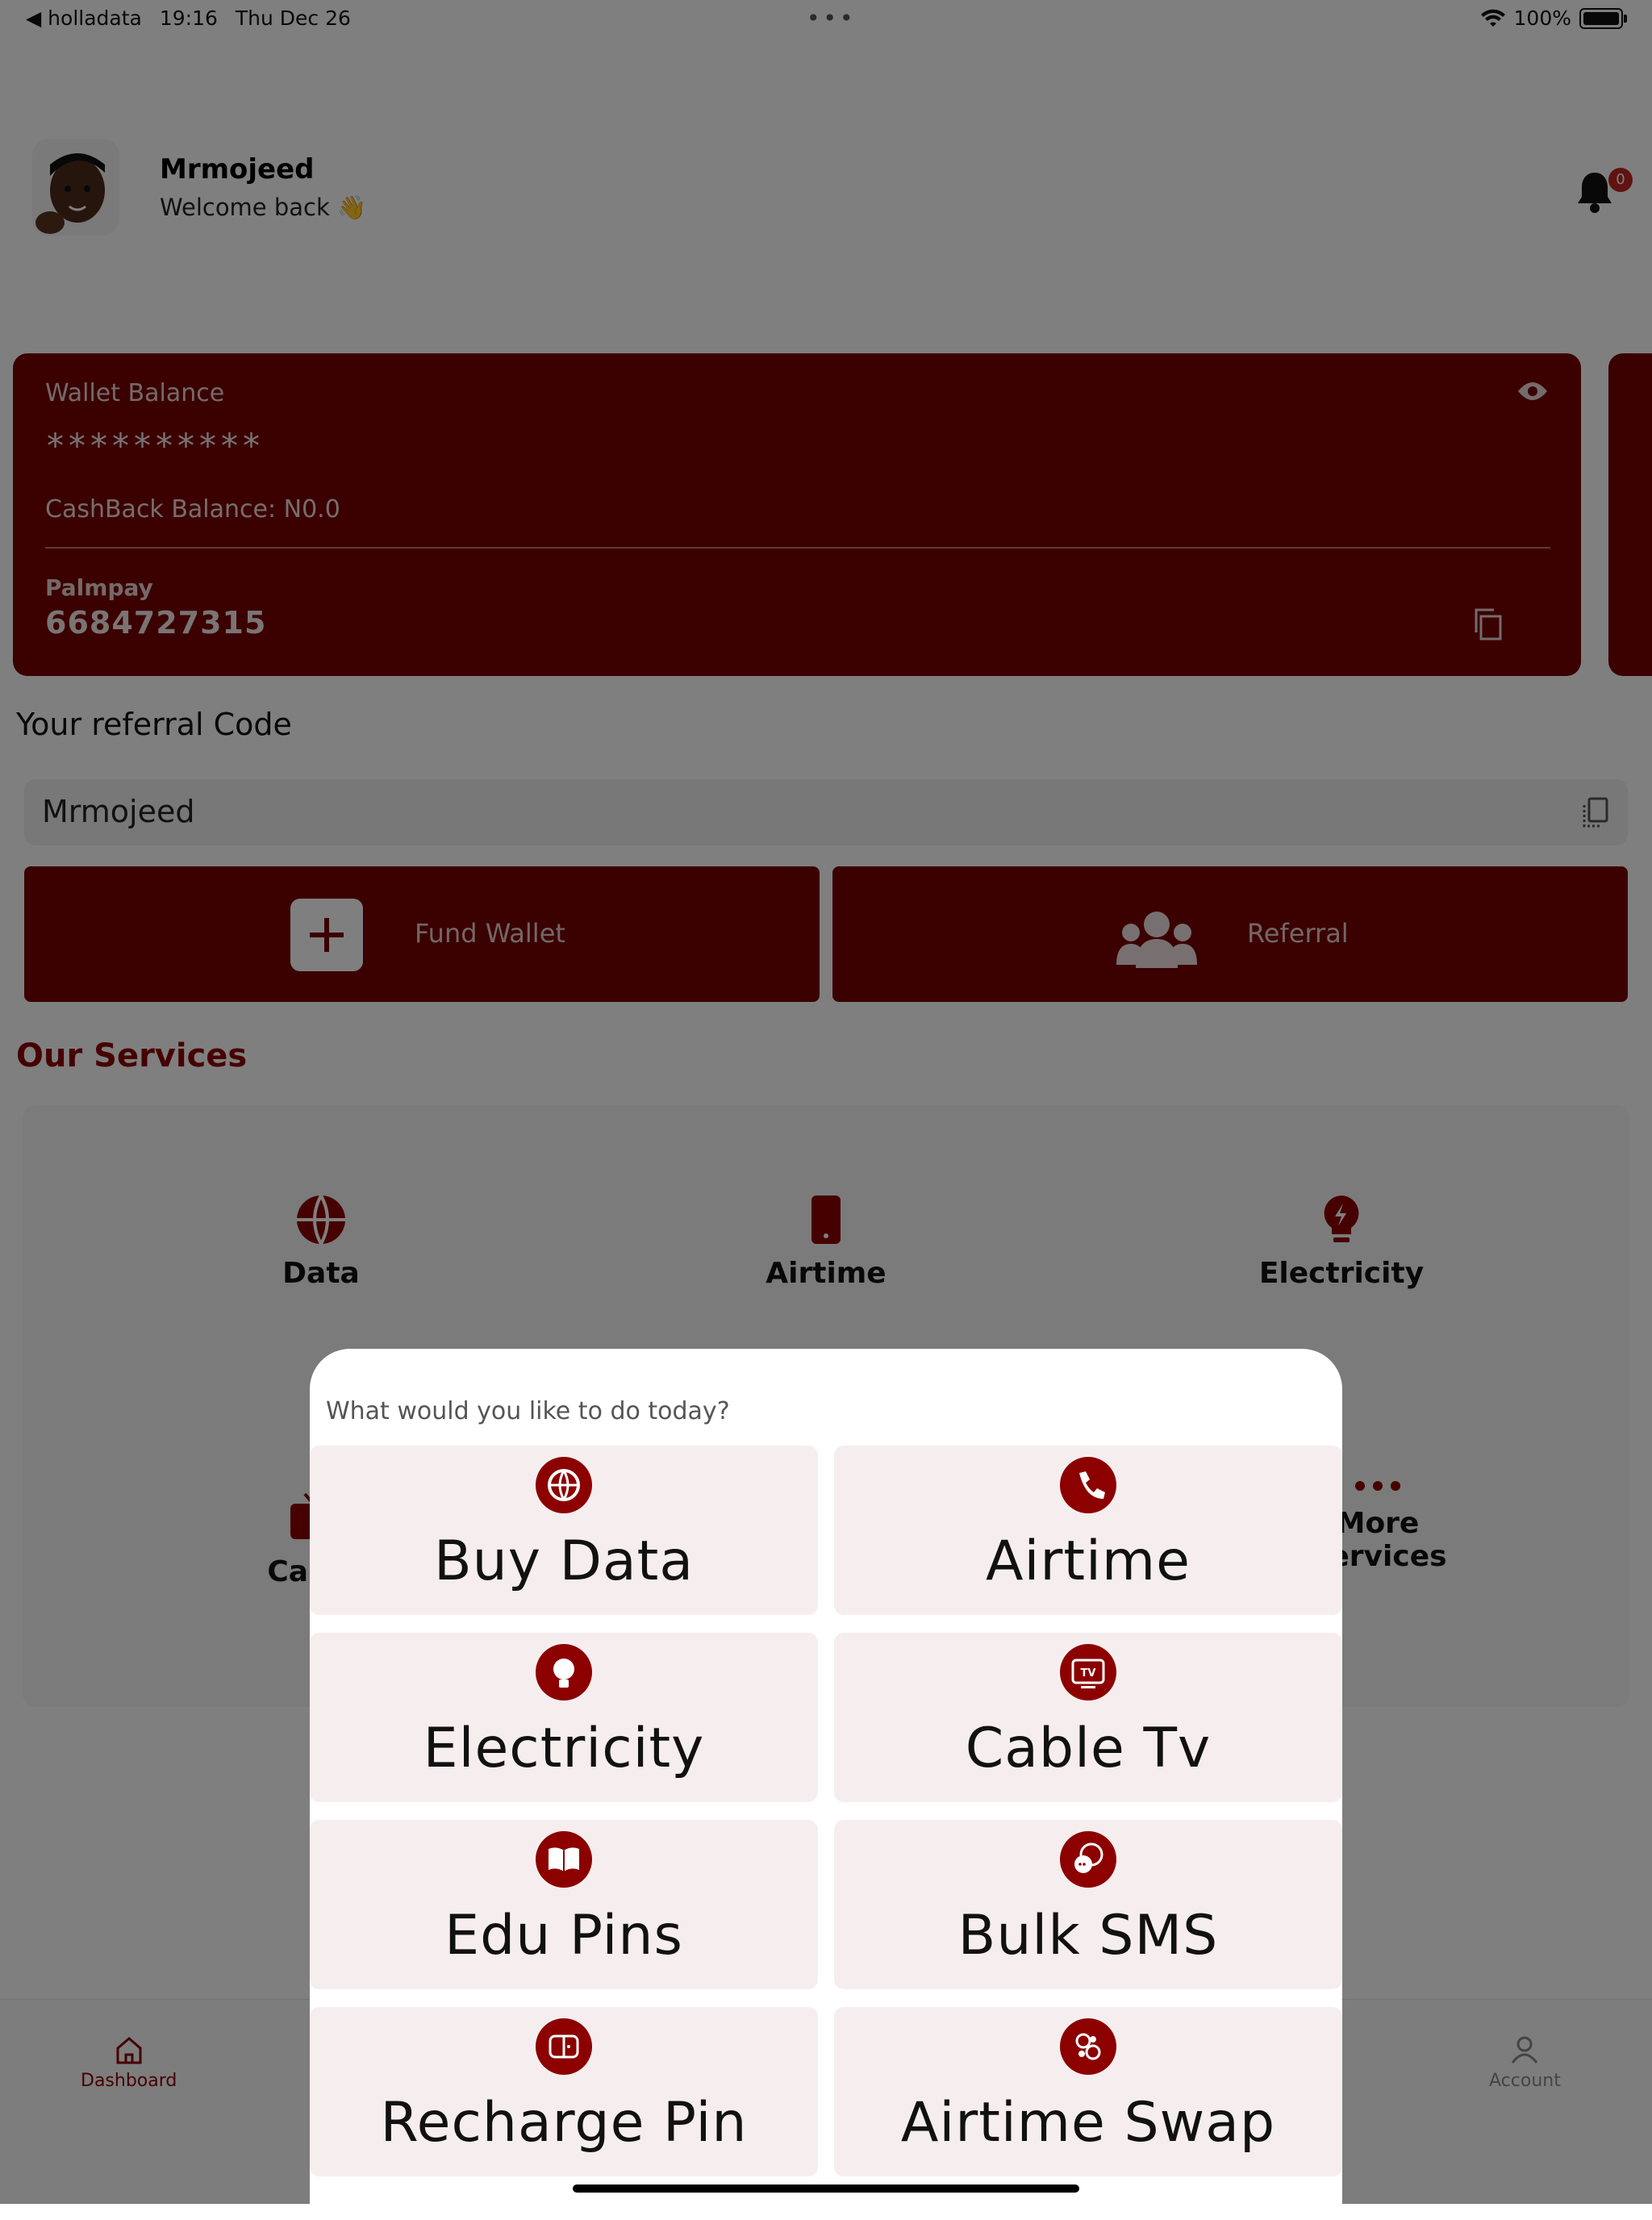 The height and width of the screenshot is (2220, 1652). What do you see at coordinates (1088, 2123) in the screenshot?
I see `tile-label: Airtime Swap` at bounding box center [1088, 2123].